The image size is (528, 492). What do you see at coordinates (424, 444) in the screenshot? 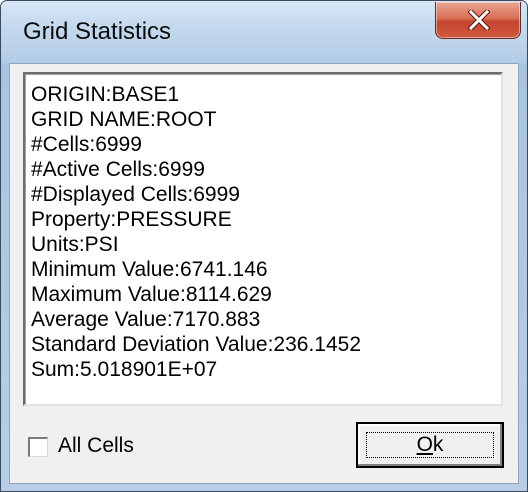
I see `ok-mnemonic: O` at bounding box center [424, 444].